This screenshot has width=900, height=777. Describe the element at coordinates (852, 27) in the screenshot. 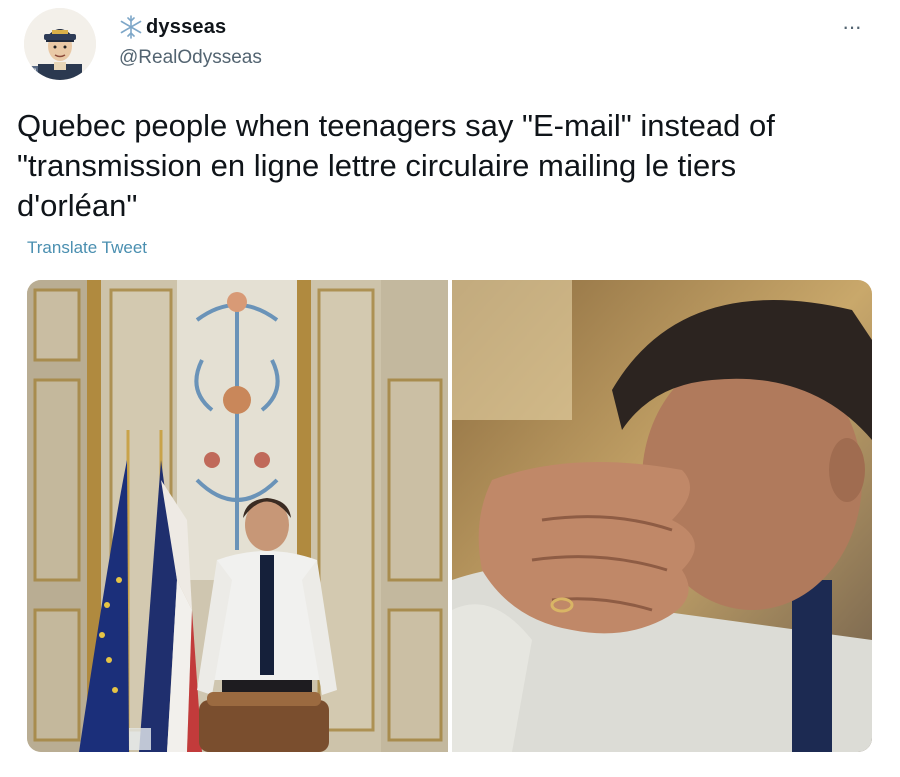

I see `more-options-icon: ···` at that location.